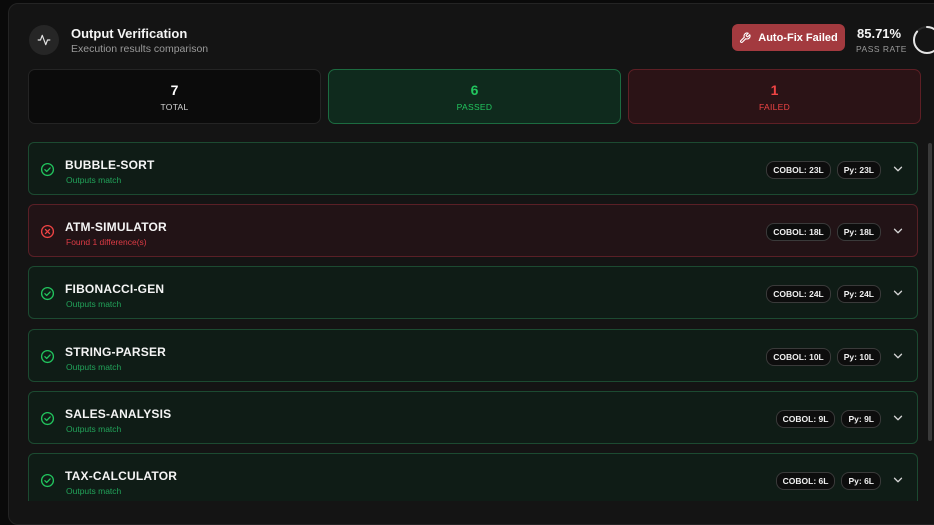  I want to click on result-name: STRING-PARSER, so click(116, 351).